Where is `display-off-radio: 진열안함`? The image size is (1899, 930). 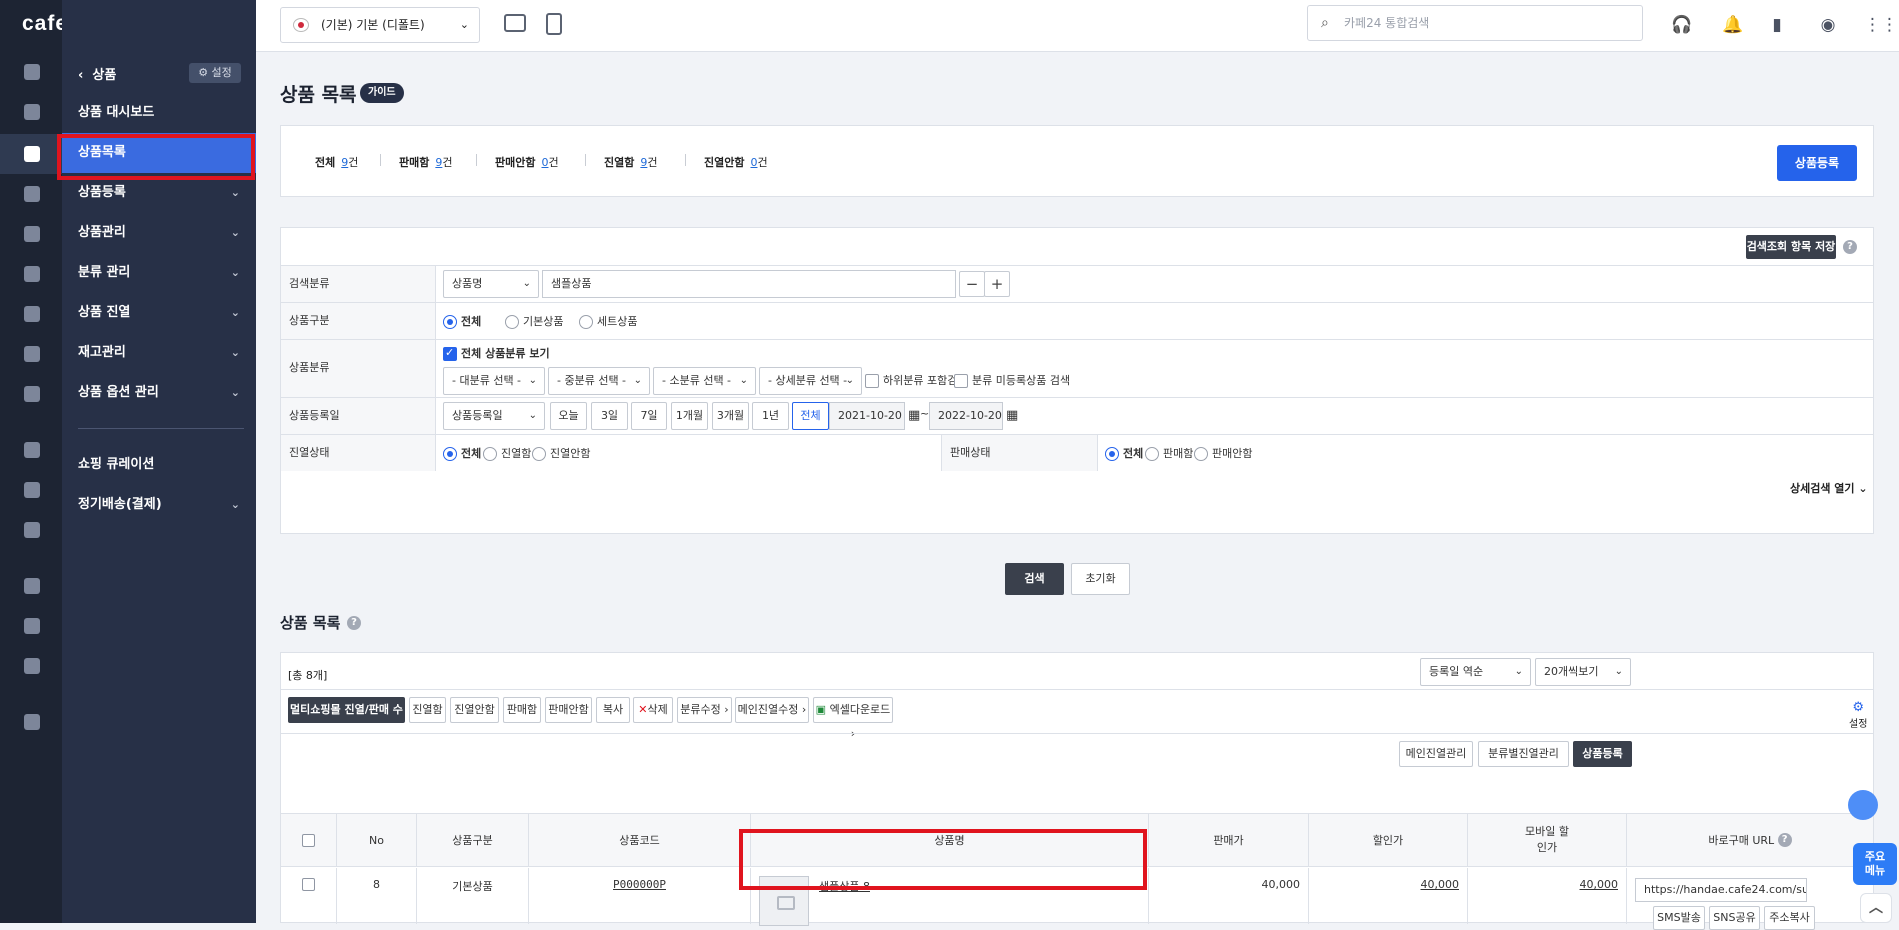 display-off-radio: 진열안함 is located at coordinates (561, 454).